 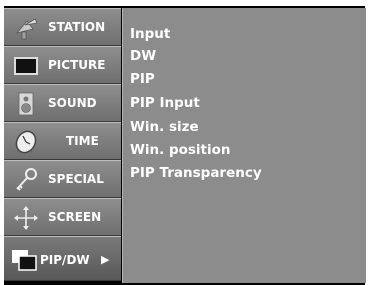 I want to click on menu-item-station: STATION, so click(x=62, y=27).